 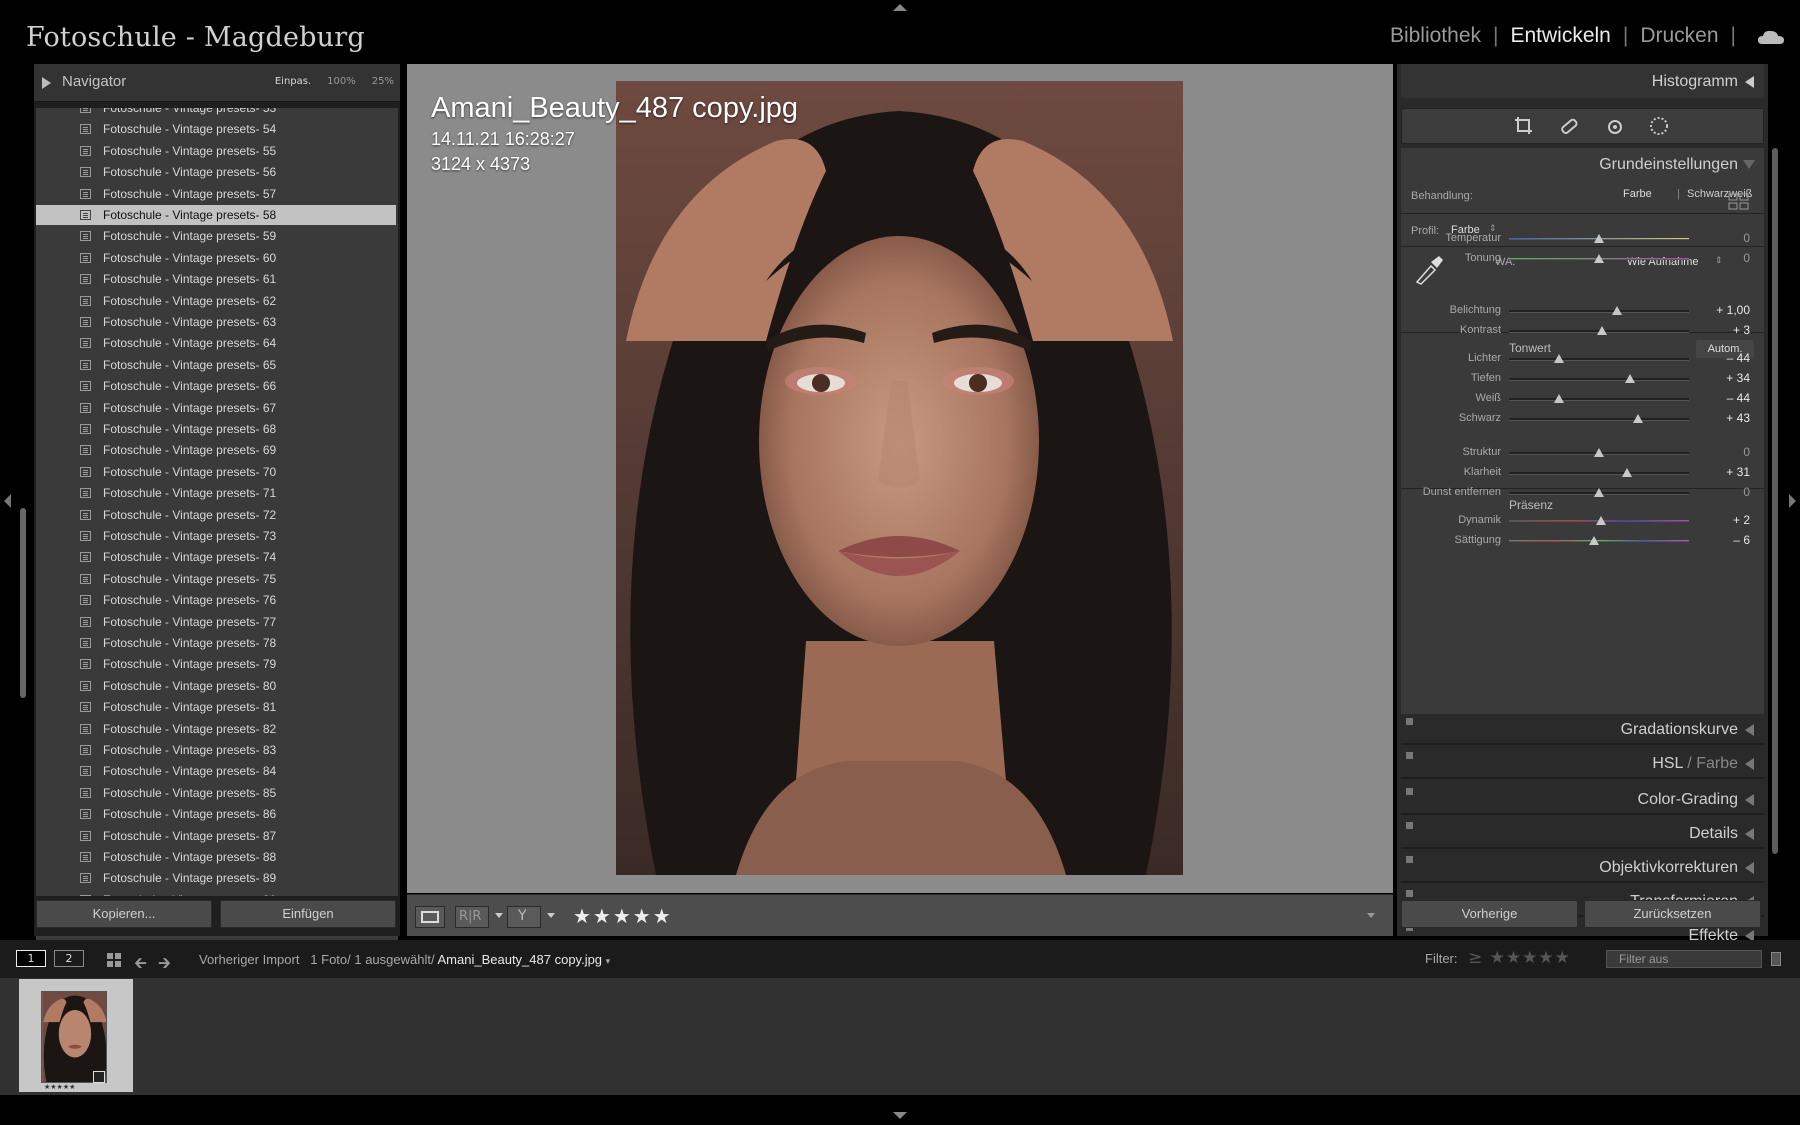 What do you see at coordinates (1739, 202) in the screenshot?
I see `profile-browser-icon` at bounding box center [1739, 202].